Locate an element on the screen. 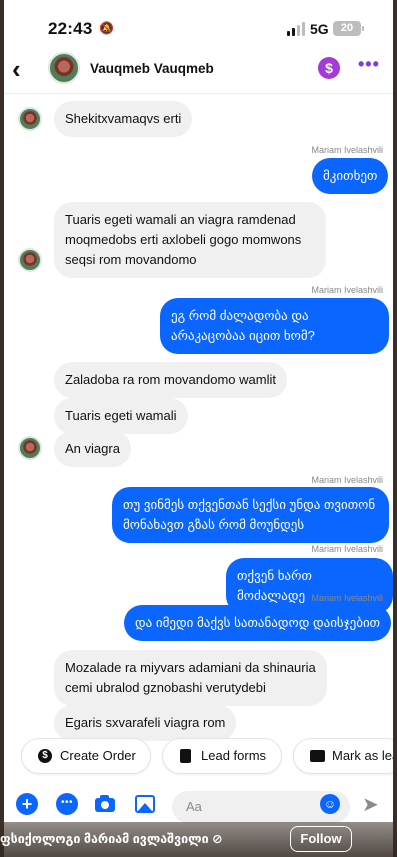  camera-icon is located at coordinates (105, 804).